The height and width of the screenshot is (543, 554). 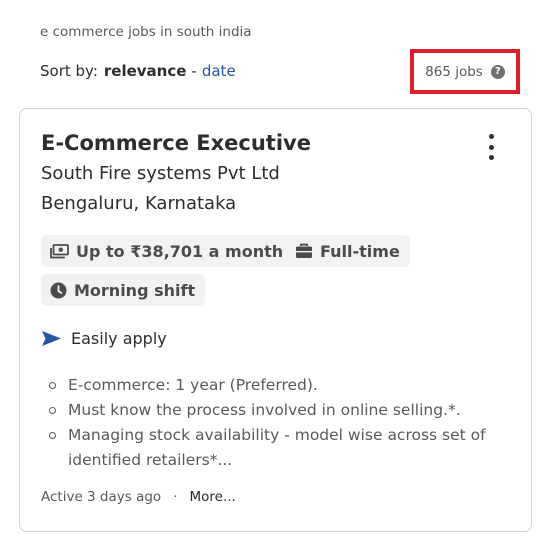 I want to click on money-icon, so click(x=59, y=250).